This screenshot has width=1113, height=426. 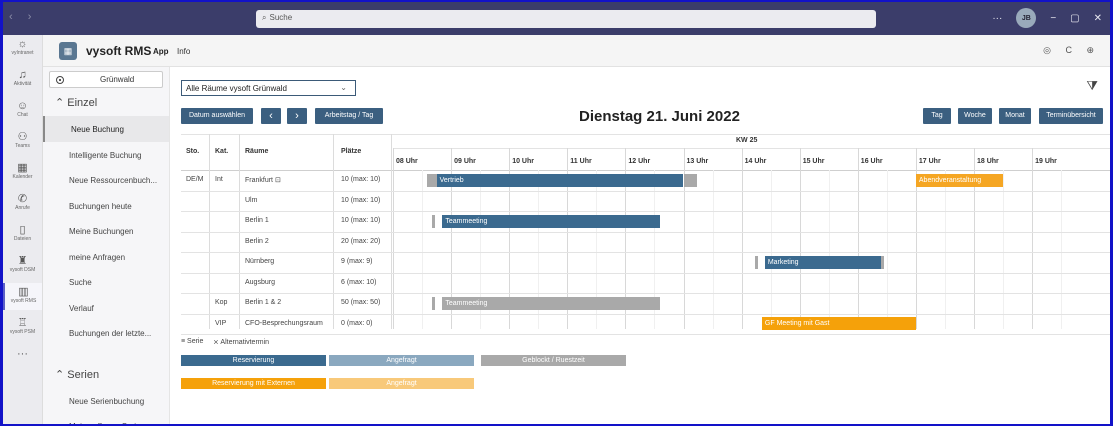 What do you see at coordinates (217, 116) in the screenshot?
I see `date-picker-button: Datum auswählen` at bounding box center [217, 116].